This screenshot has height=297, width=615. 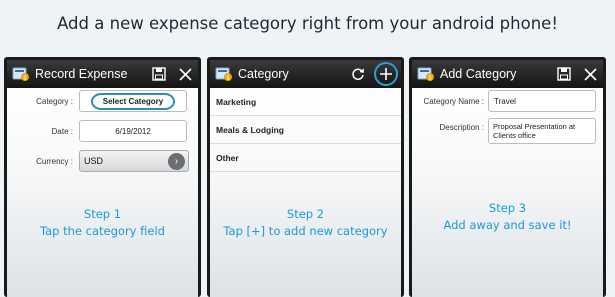 I want to click on category-field: Select Category, so click(x=133, y=101).